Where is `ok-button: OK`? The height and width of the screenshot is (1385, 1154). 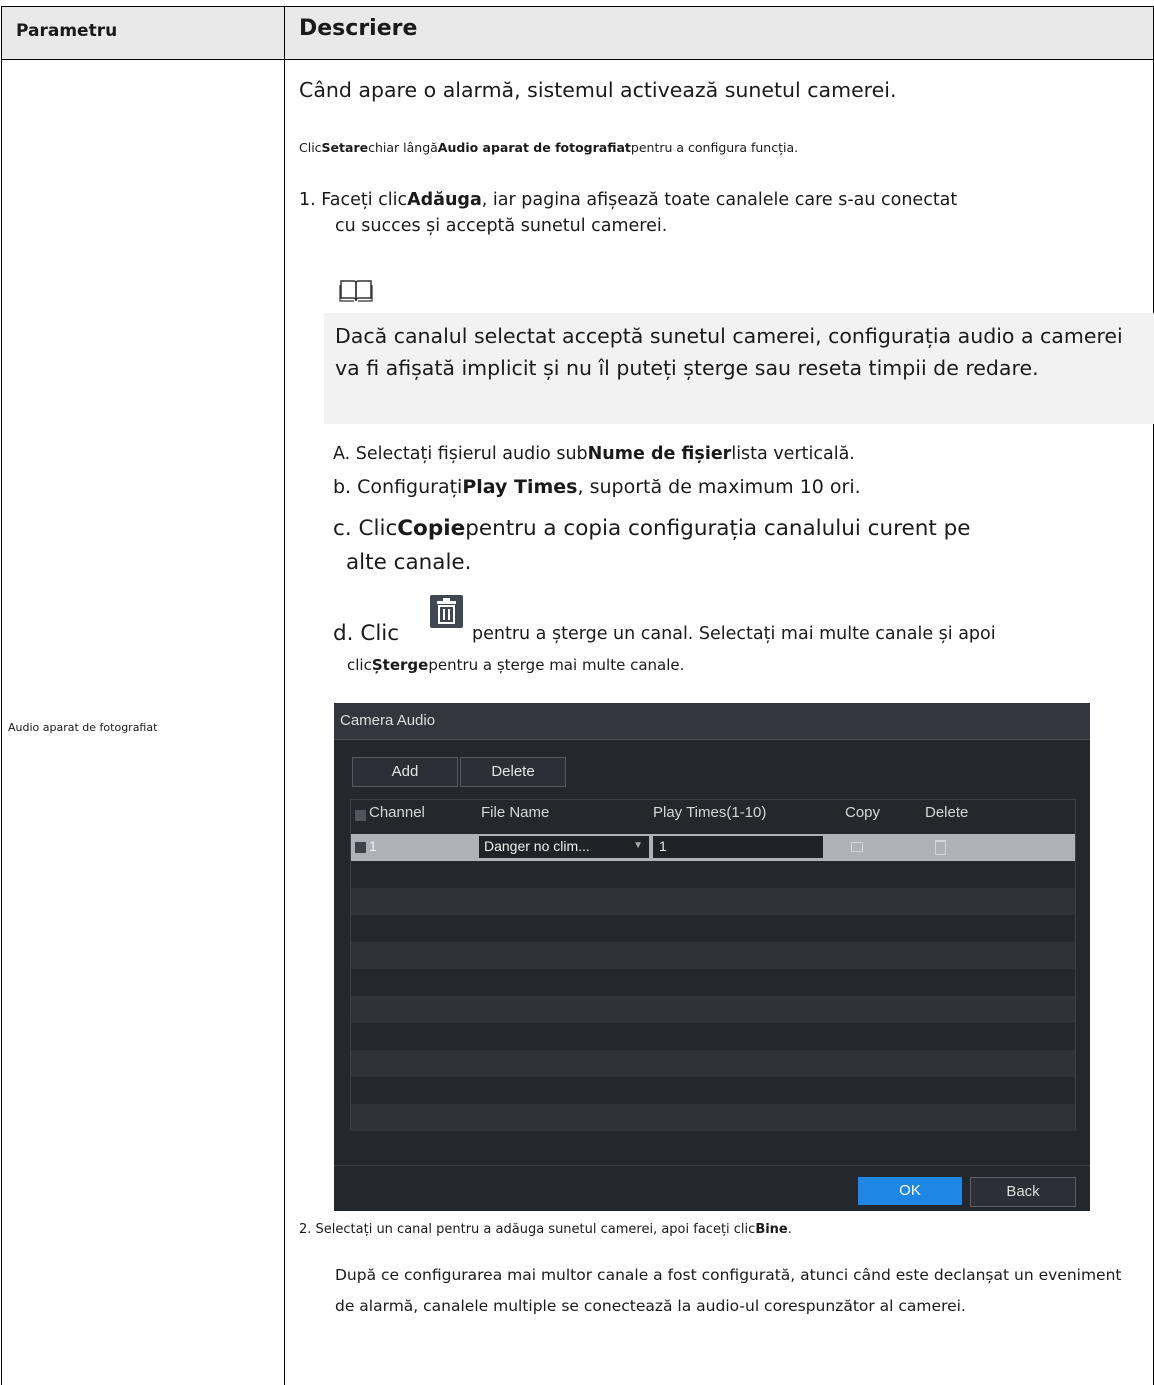
ok-button: OK is located at coordinates (910, 1191).